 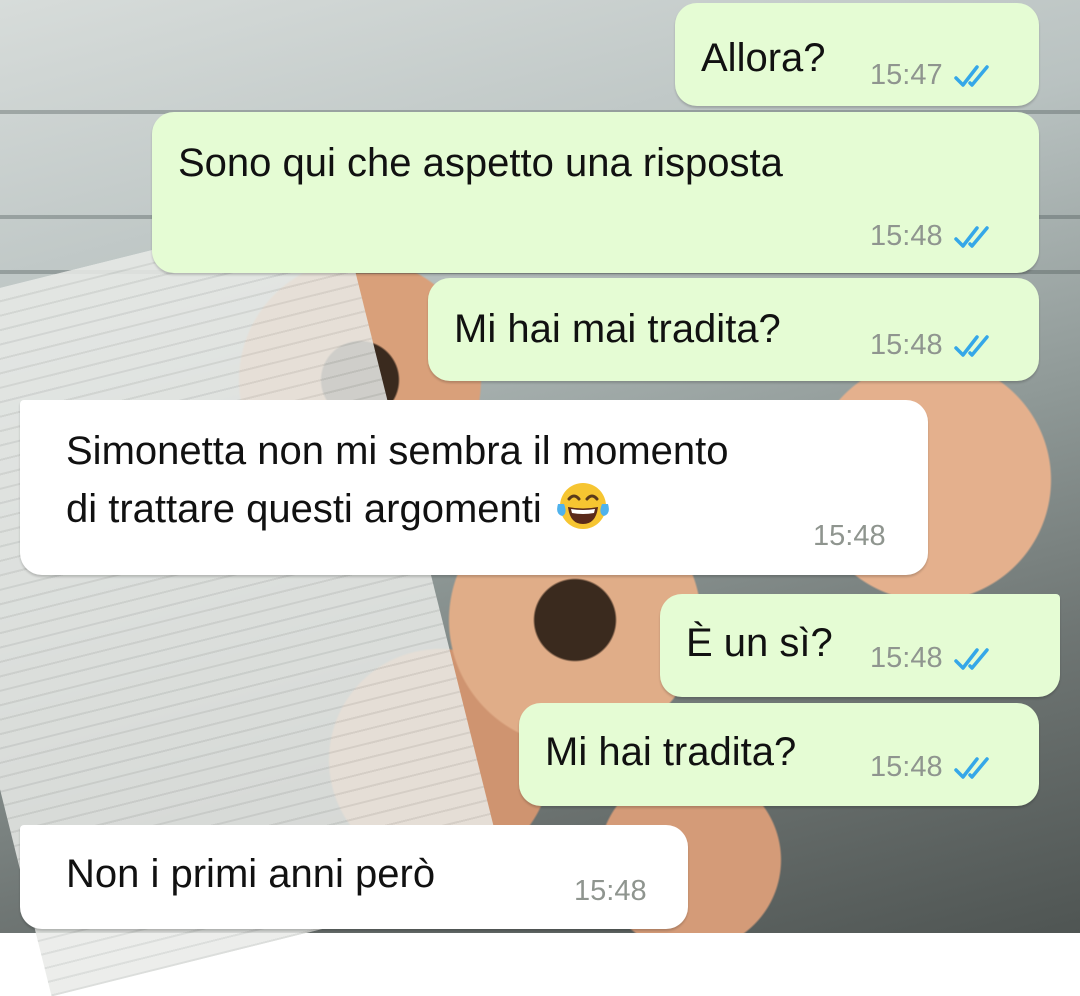 What do you see at coordinates (397, 451) in the screenshot?
I see `message-line: Simonetta non mi sembra il momento` at bounding box center [397, 451].